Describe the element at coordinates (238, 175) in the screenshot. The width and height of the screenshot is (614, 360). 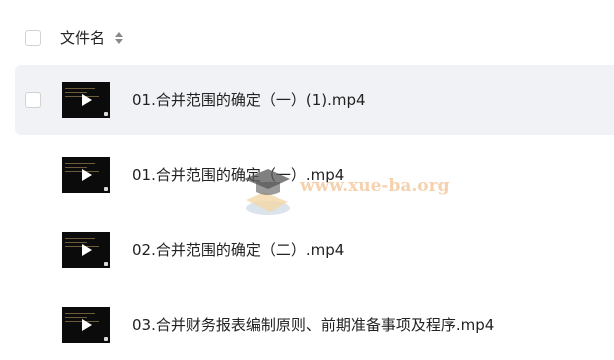
I see `file-name: 01.合并范围的确定（一）.mp4` at that location.